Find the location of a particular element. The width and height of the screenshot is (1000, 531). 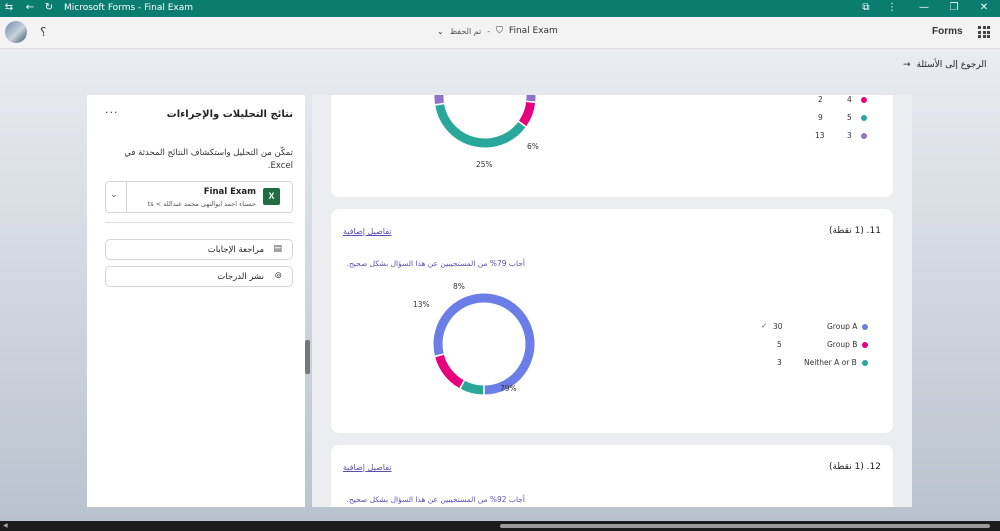

form-title-bar: ⌄ تم الحفظ - ⛉ Final Exam is located at coordinates (497, 31).